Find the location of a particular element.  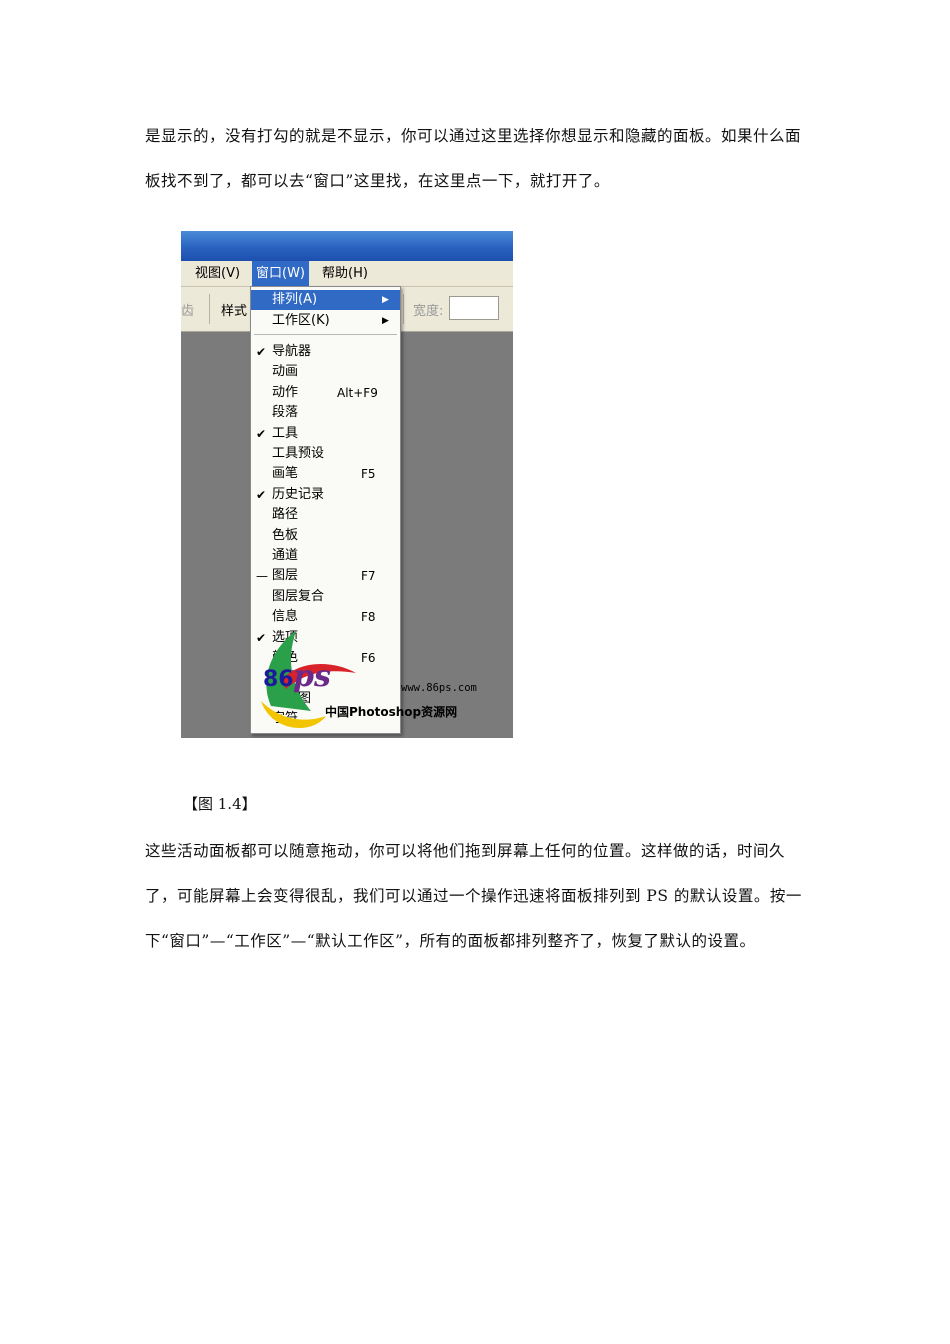

menu-item: ✔ 导航器 is located at coordinates (325, 352).